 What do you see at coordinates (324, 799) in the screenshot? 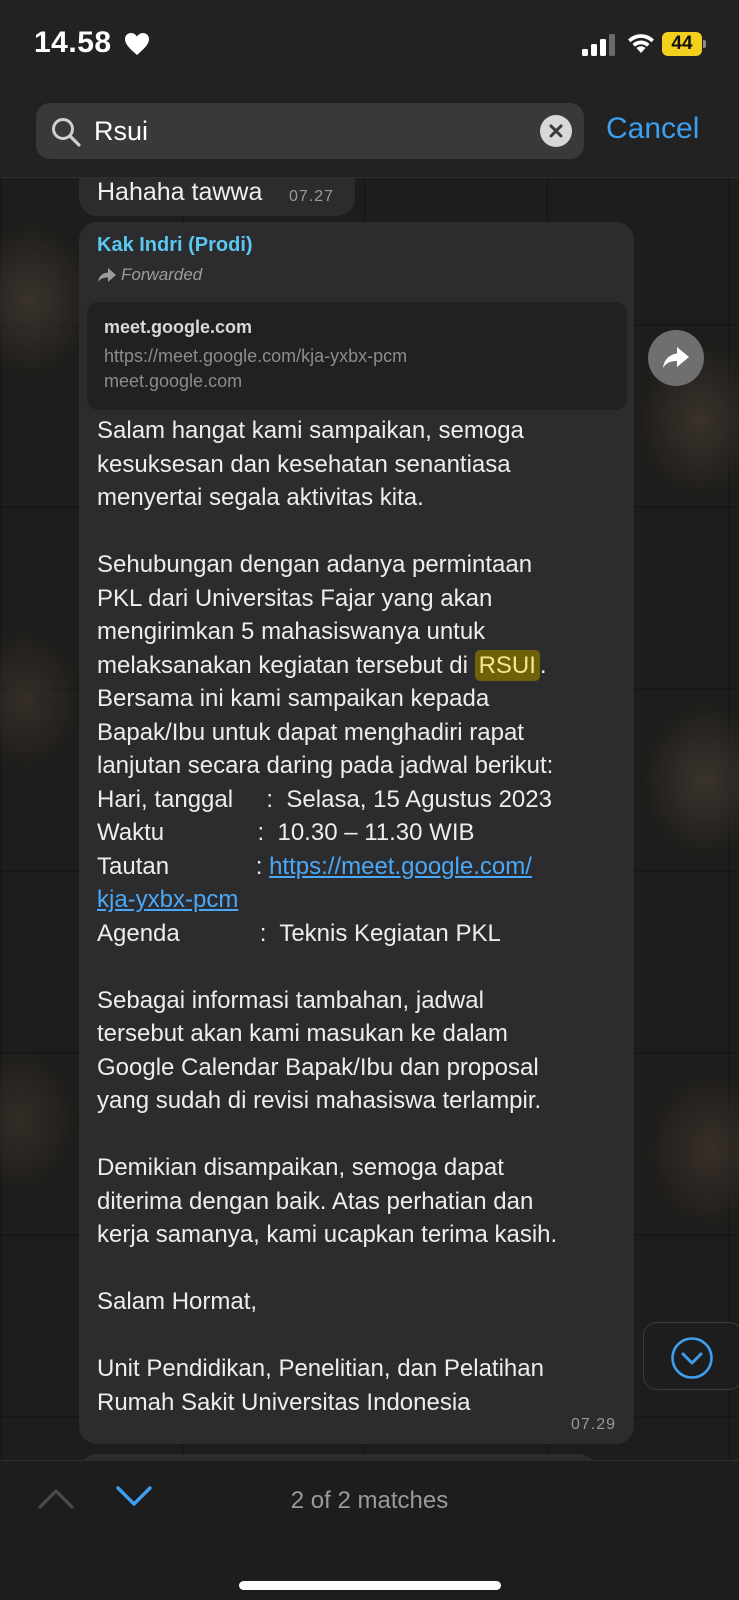
I see `message-line: Hari, tanggal : Selasa, 15 Agustus 2023` at bounding box center [324, 799].